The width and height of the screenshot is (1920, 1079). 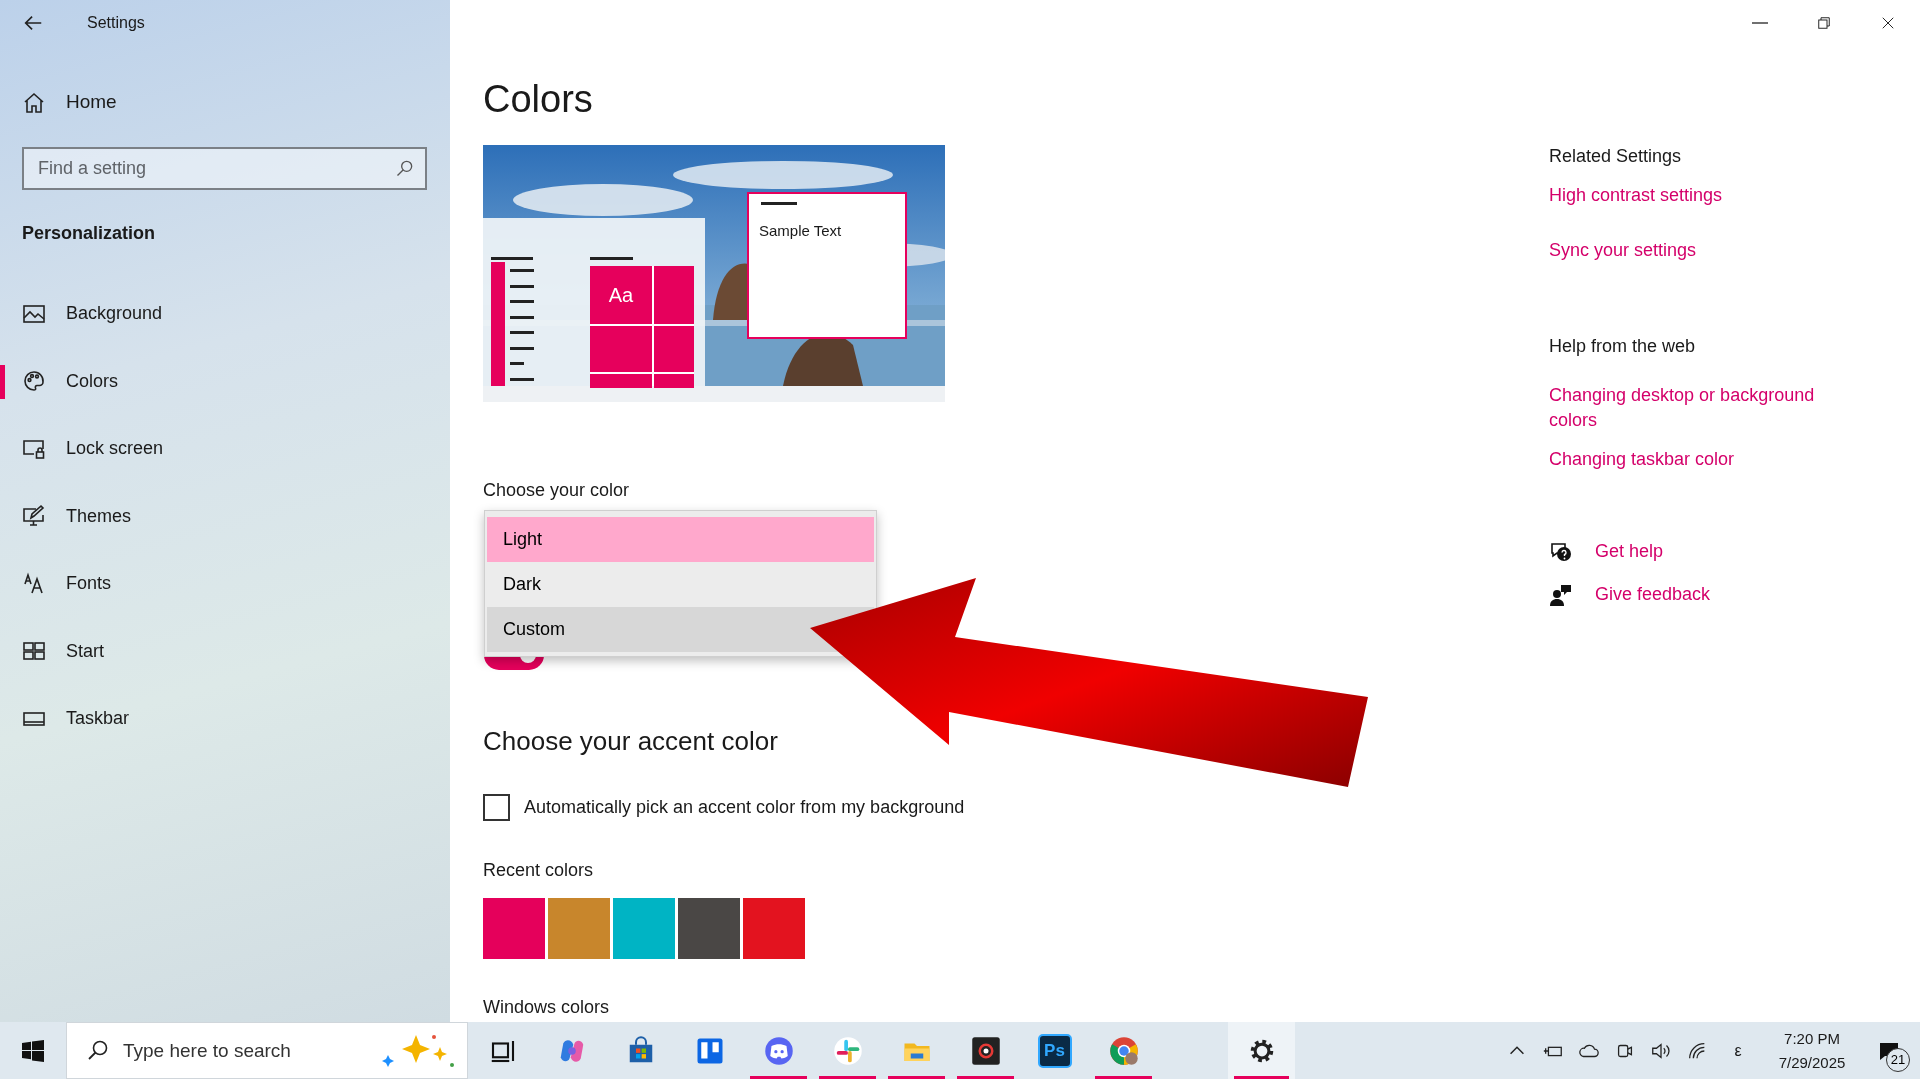 I want to click on search-field: Find a setting, so click(x=224, y=168).